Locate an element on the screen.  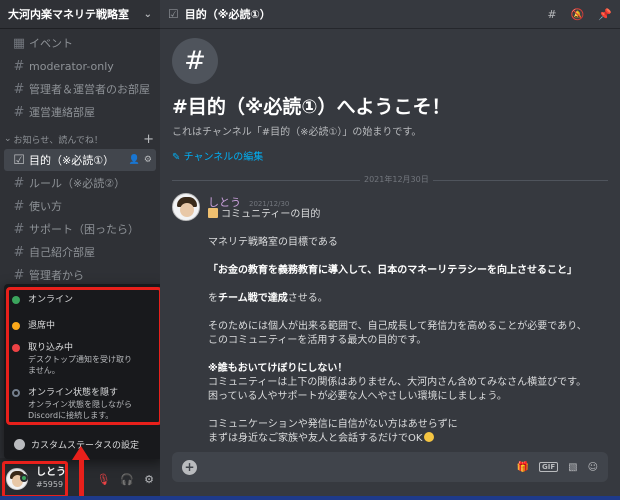
channel-label: ルール（※必読②） is located at coordinates (77, 183).